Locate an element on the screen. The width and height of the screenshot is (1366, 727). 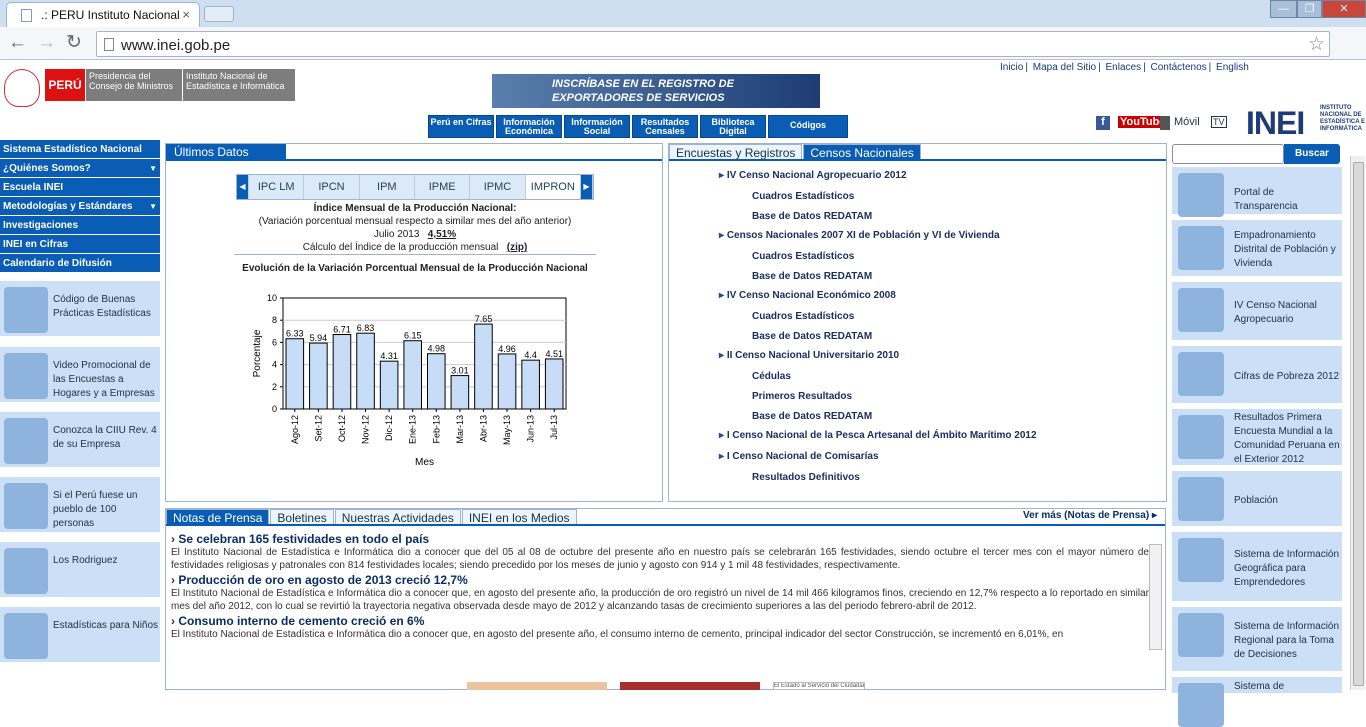
tabs-prev-icon: ◀ is located at coordinates (243, 187).